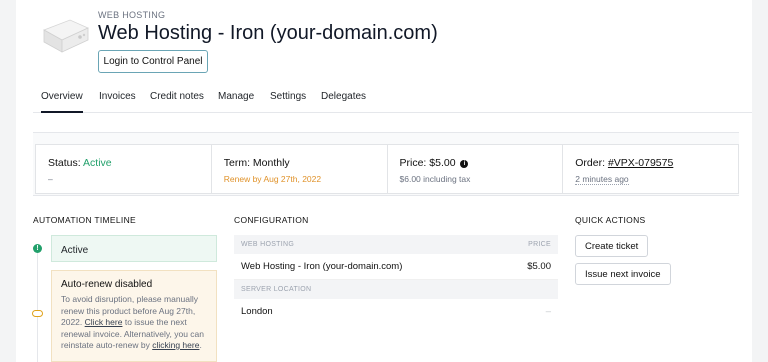  What do you see at coordinates (322, 266) in the screenshot?
I see `config-item-name: Web Hosting - Iron (your-domain.com)` at bounding box center [322, 266].